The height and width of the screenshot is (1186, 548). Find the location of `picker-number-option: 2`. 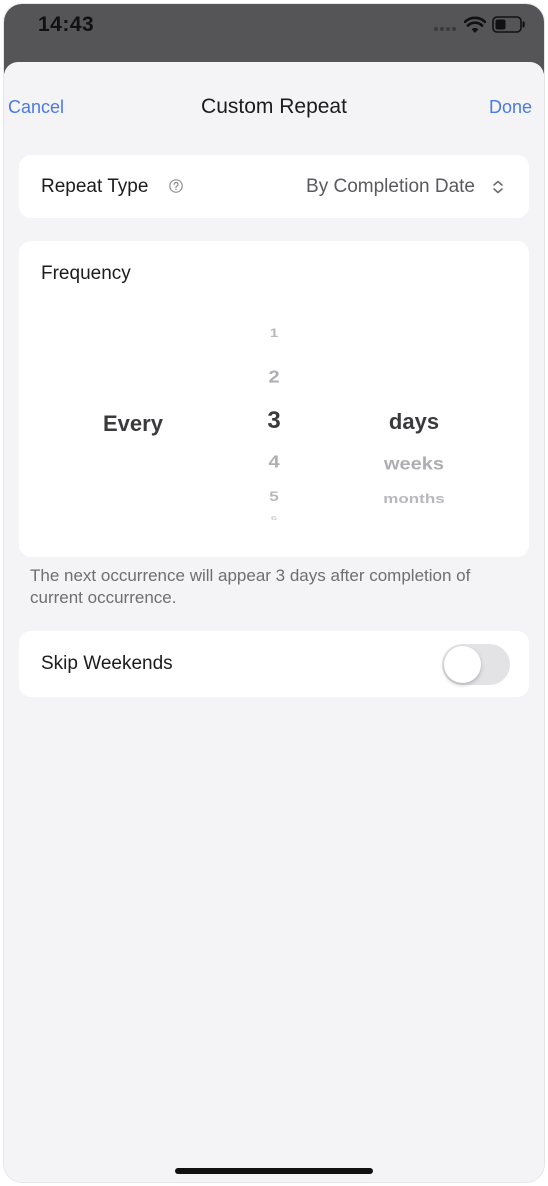

picker-number-option: 2 is located at coordinates (274, 377).